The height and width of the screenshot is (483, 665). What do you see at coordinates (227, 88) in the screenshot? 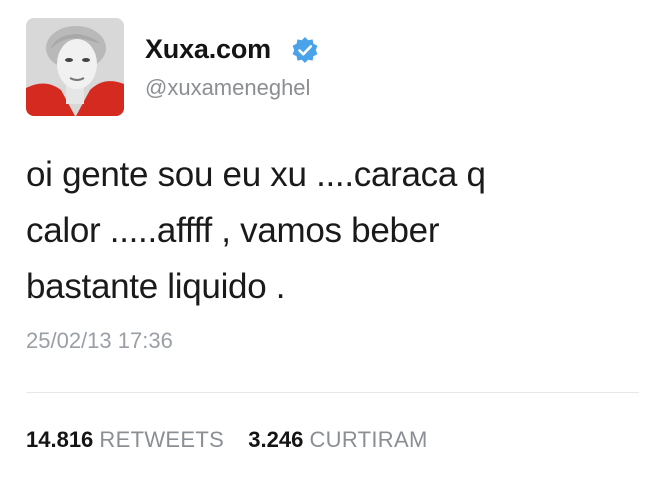
I see `user-handle: @xuxameneghel` at bounding box center [227, 88].